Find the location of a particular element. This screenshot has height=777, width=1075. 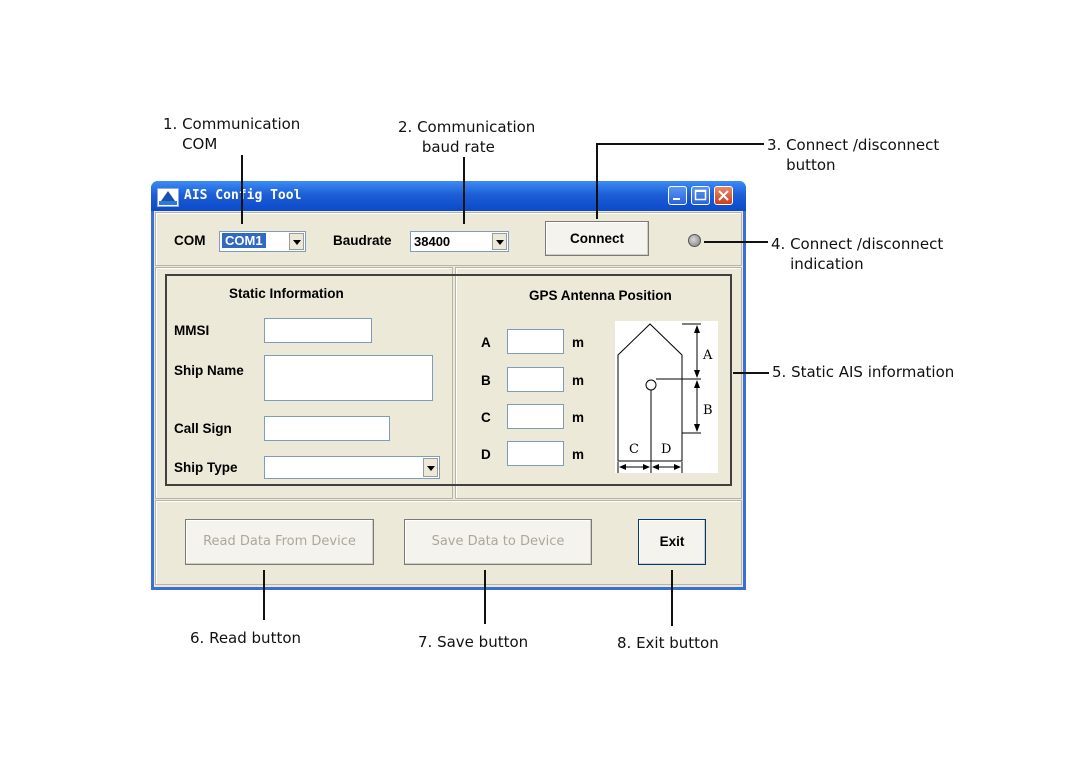

callout-baud: 2. Communication baud rate is located at coordinates (467, 137).